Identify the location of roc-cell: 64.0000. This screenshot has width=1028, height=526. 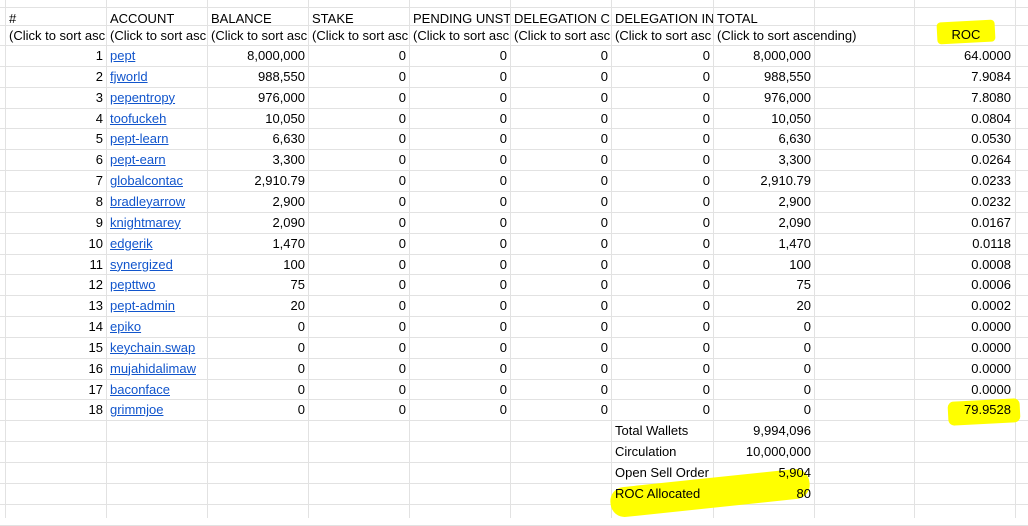
(964, 55).